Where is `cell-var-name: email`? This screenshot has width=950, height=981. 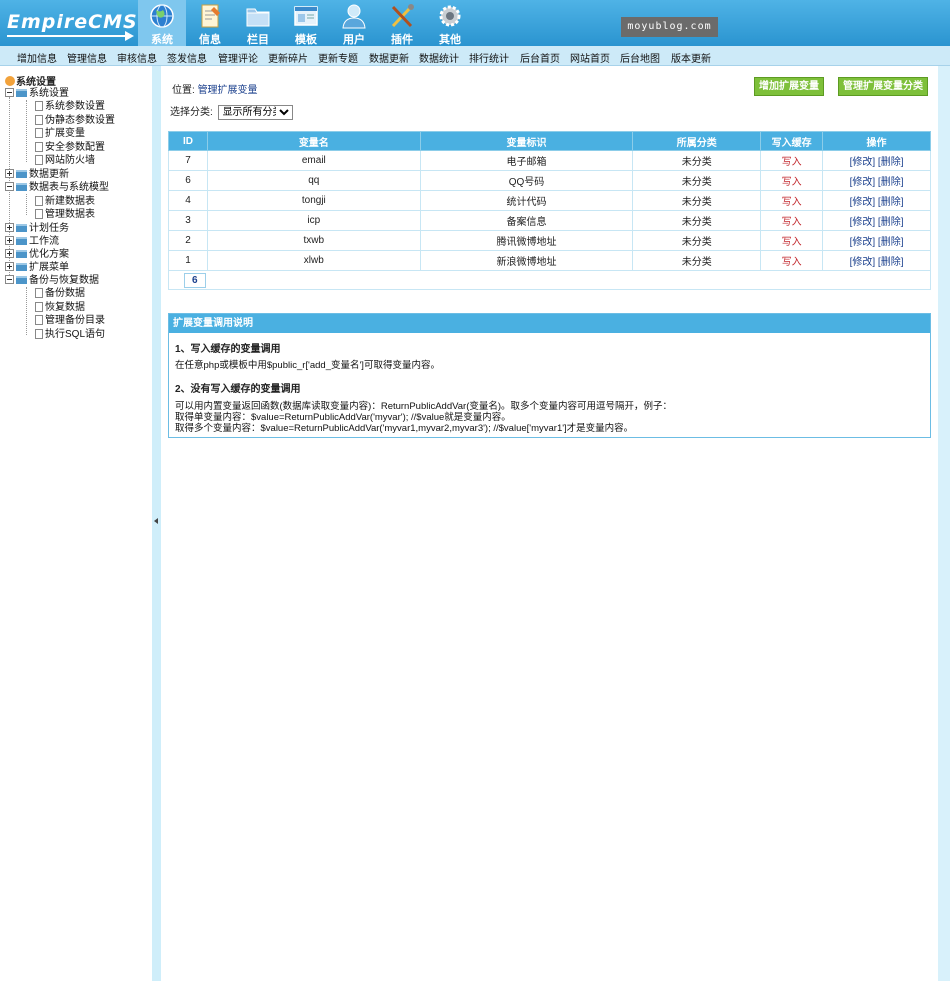 cell-var-name: email is located at coordinates (313, 160).